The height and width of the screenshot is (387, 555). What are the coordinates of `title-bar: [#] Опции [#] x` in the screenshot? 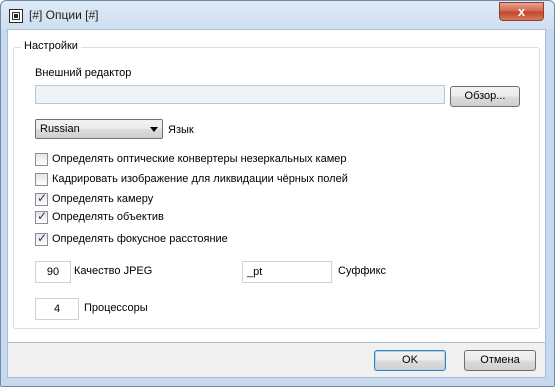 It's located at (277, 15).